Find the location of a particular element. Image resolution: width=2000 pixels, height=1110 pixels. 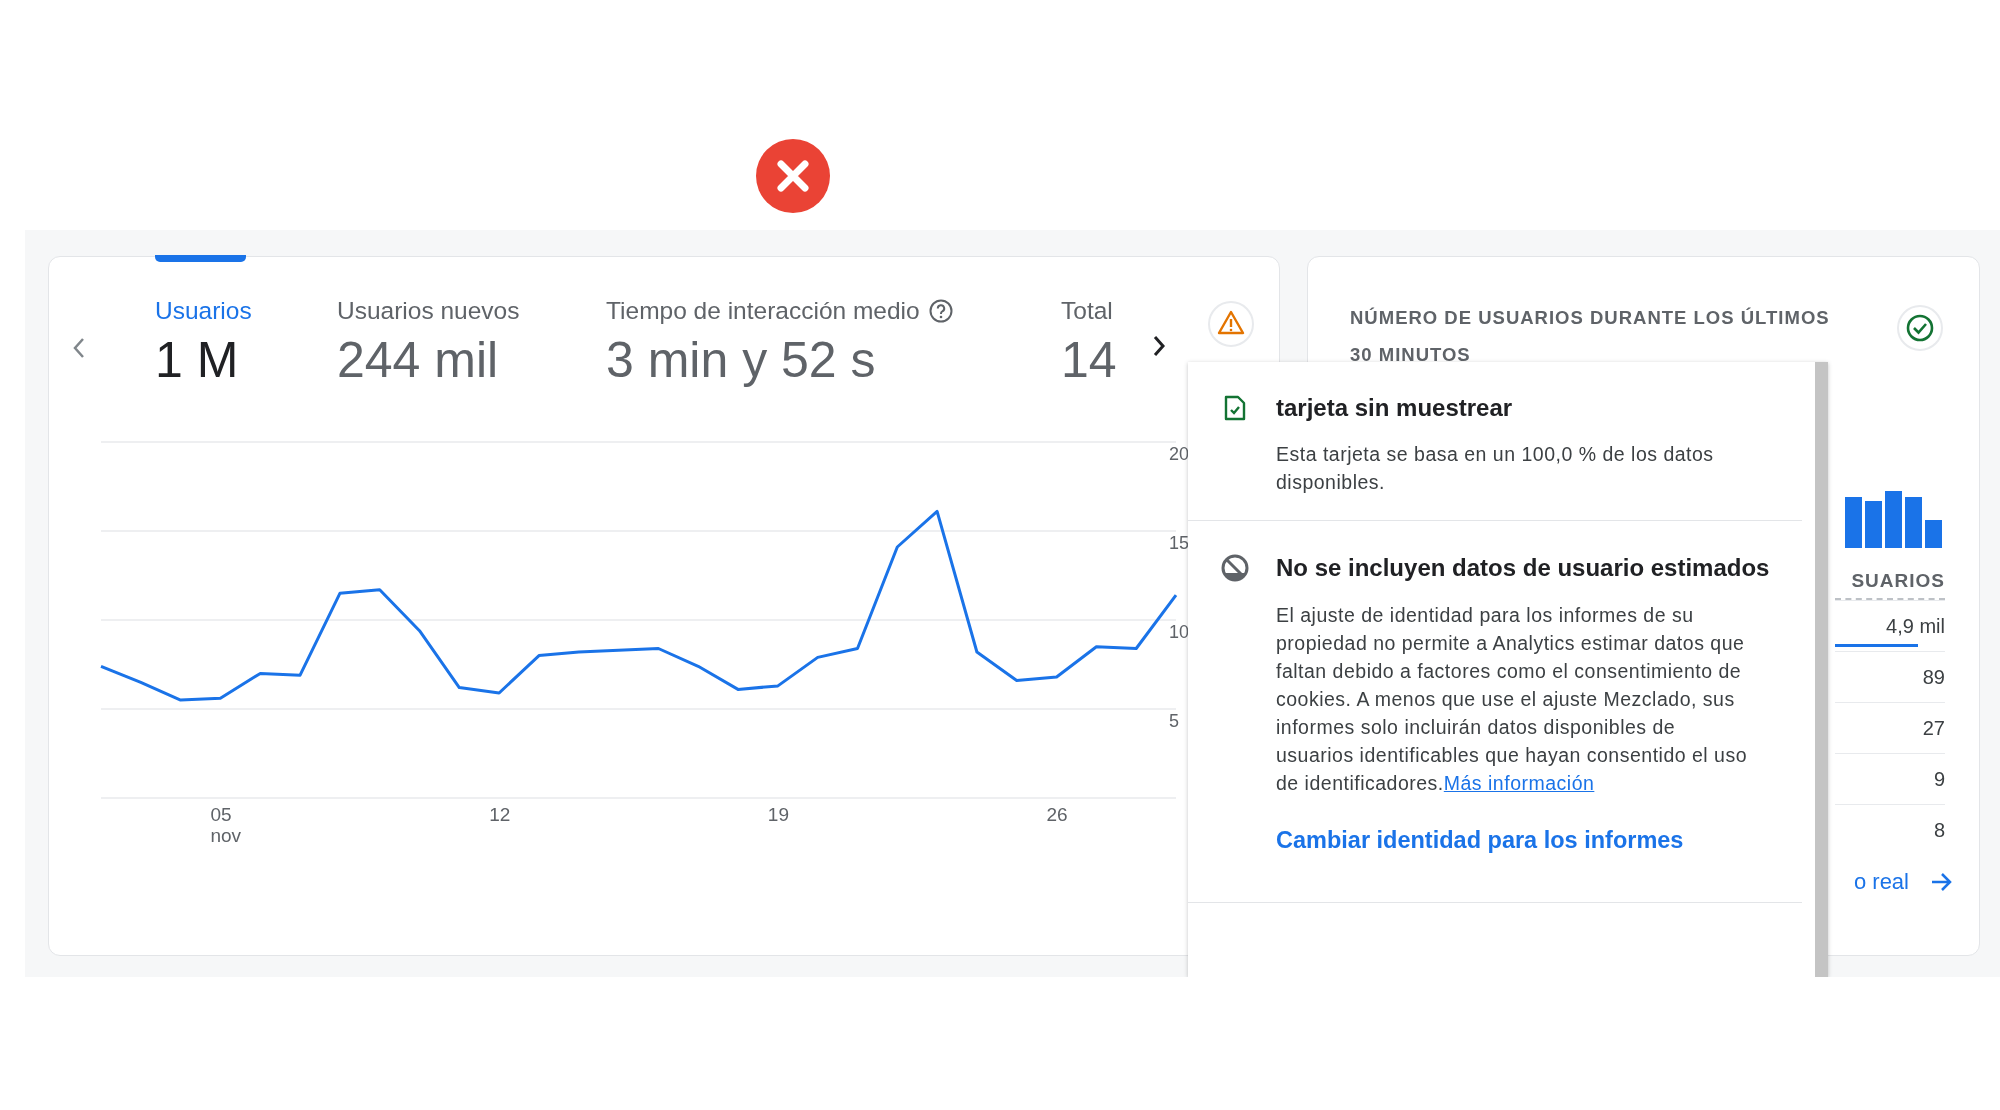

metric-label: Total is located at coordinates (1087, 311).